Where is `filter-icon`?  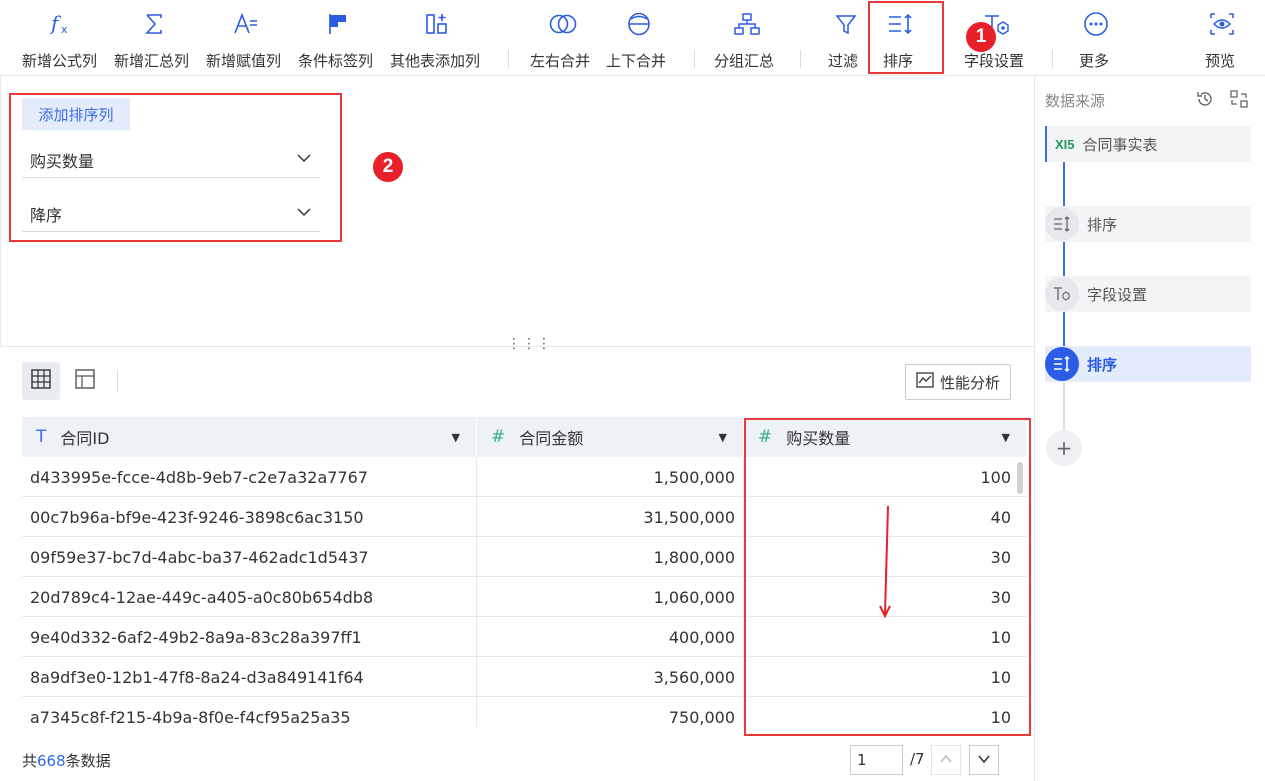 filter-icon is located at coordinates (846, 24).